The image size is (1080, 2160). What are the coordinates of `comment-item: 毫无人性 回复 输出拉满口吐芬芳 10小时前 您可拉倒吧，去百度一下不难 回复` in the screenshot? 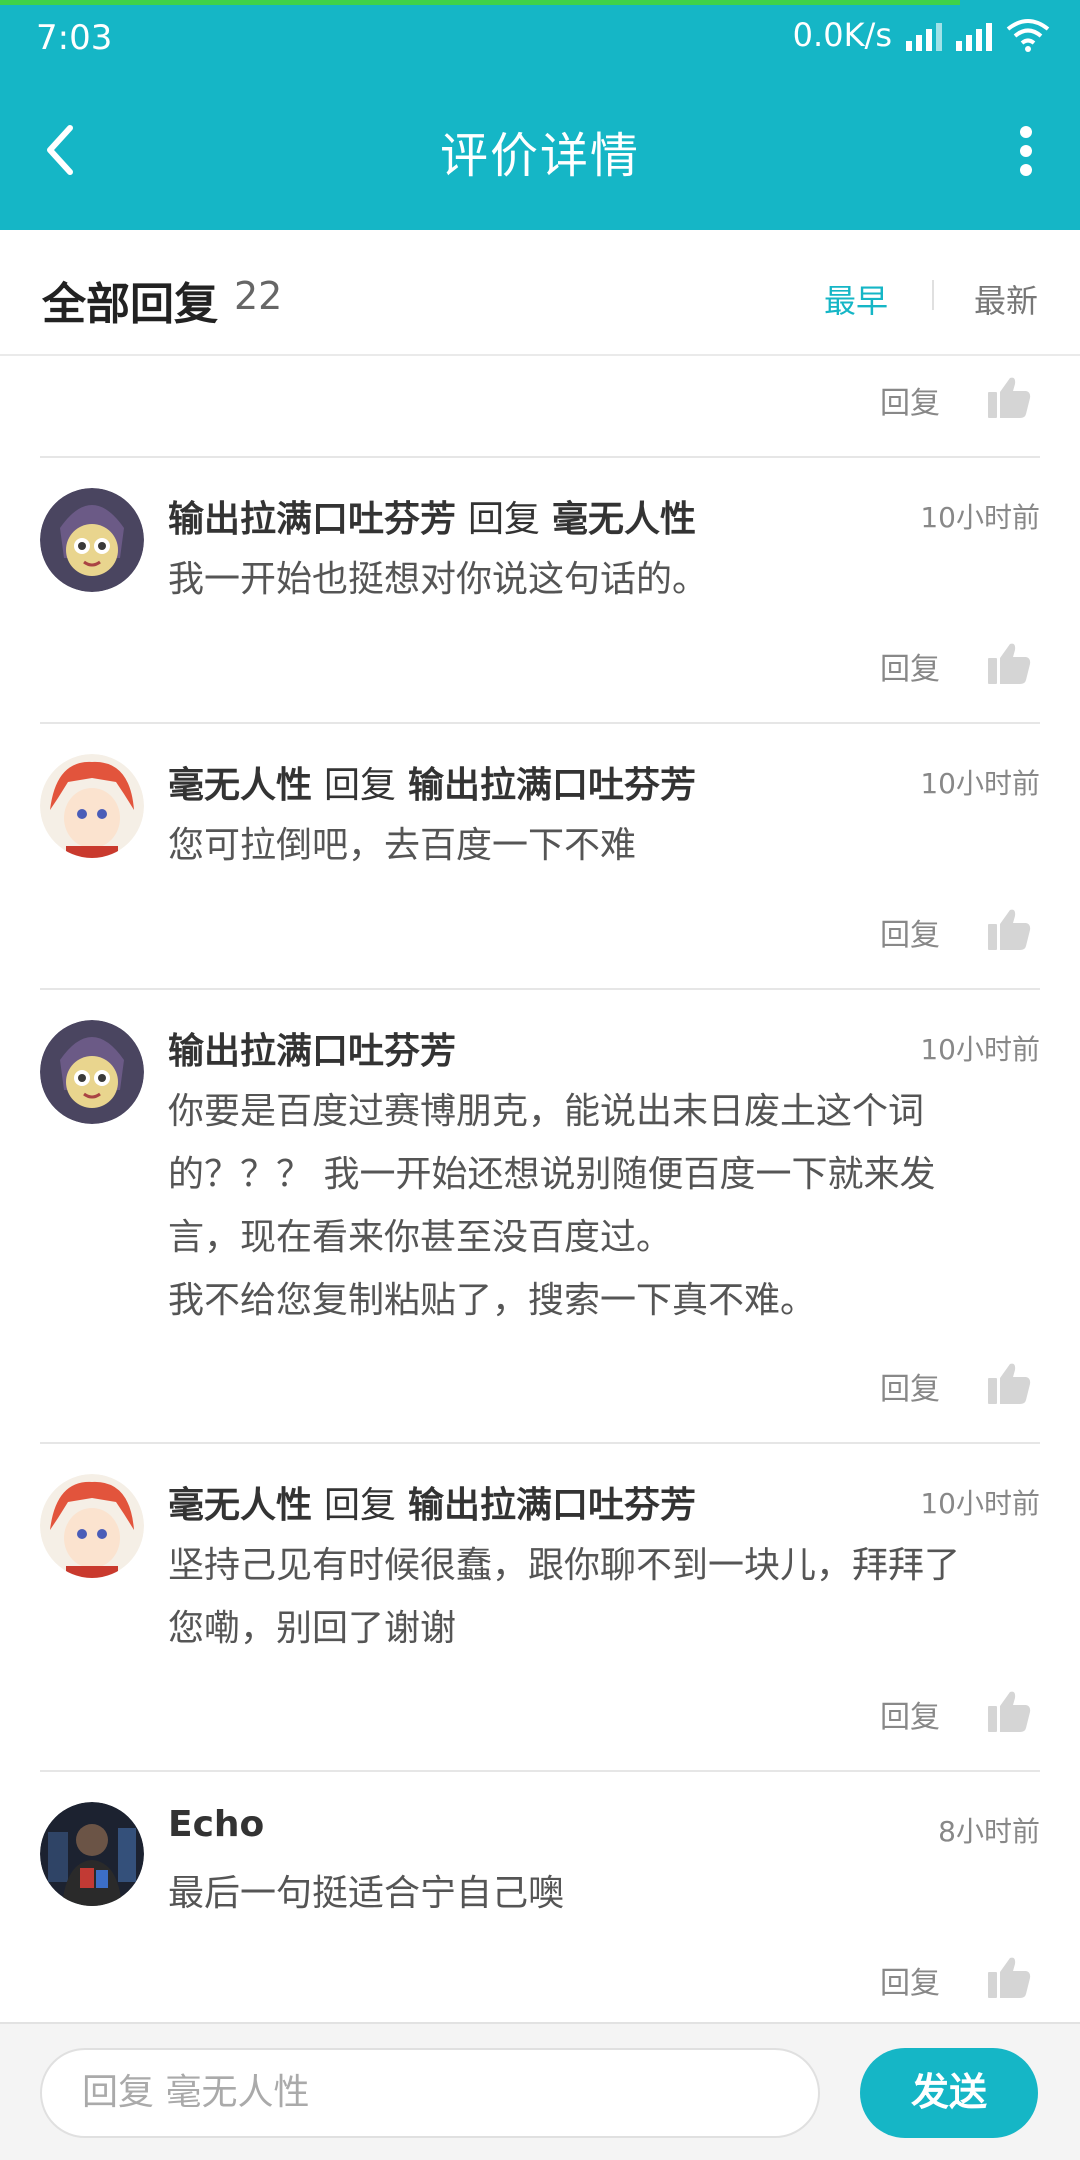 It's located at (540, 857).